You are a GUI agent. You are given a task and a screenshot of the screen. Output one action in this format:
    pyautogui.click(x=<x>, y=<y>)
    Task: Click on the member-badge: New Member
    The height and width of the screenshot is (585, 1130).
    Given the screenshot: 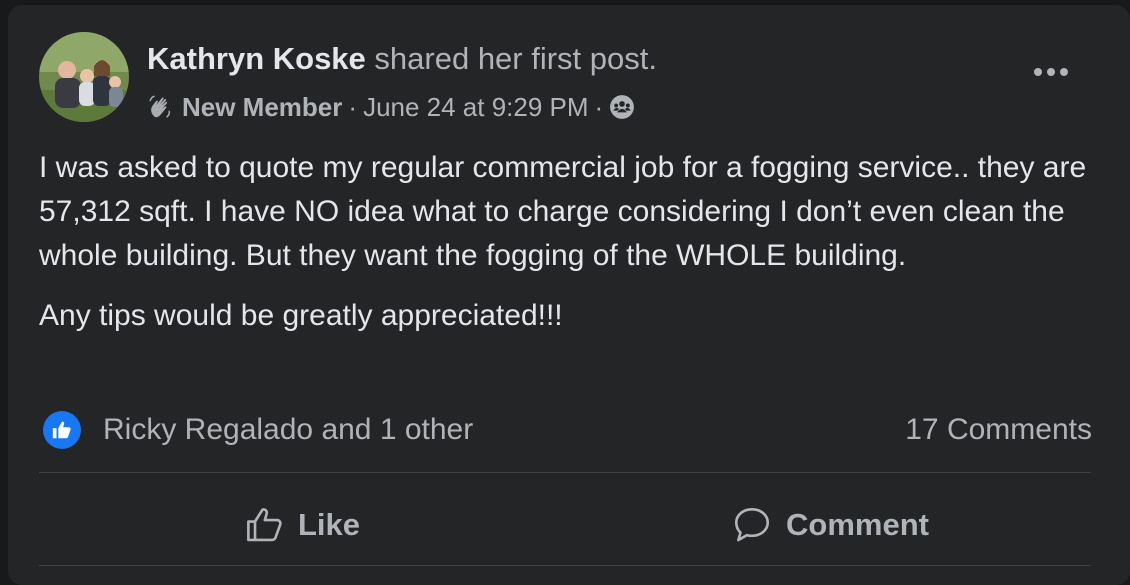 What is the action you would take?
    pyautogui.click(x=262, y=107)
    